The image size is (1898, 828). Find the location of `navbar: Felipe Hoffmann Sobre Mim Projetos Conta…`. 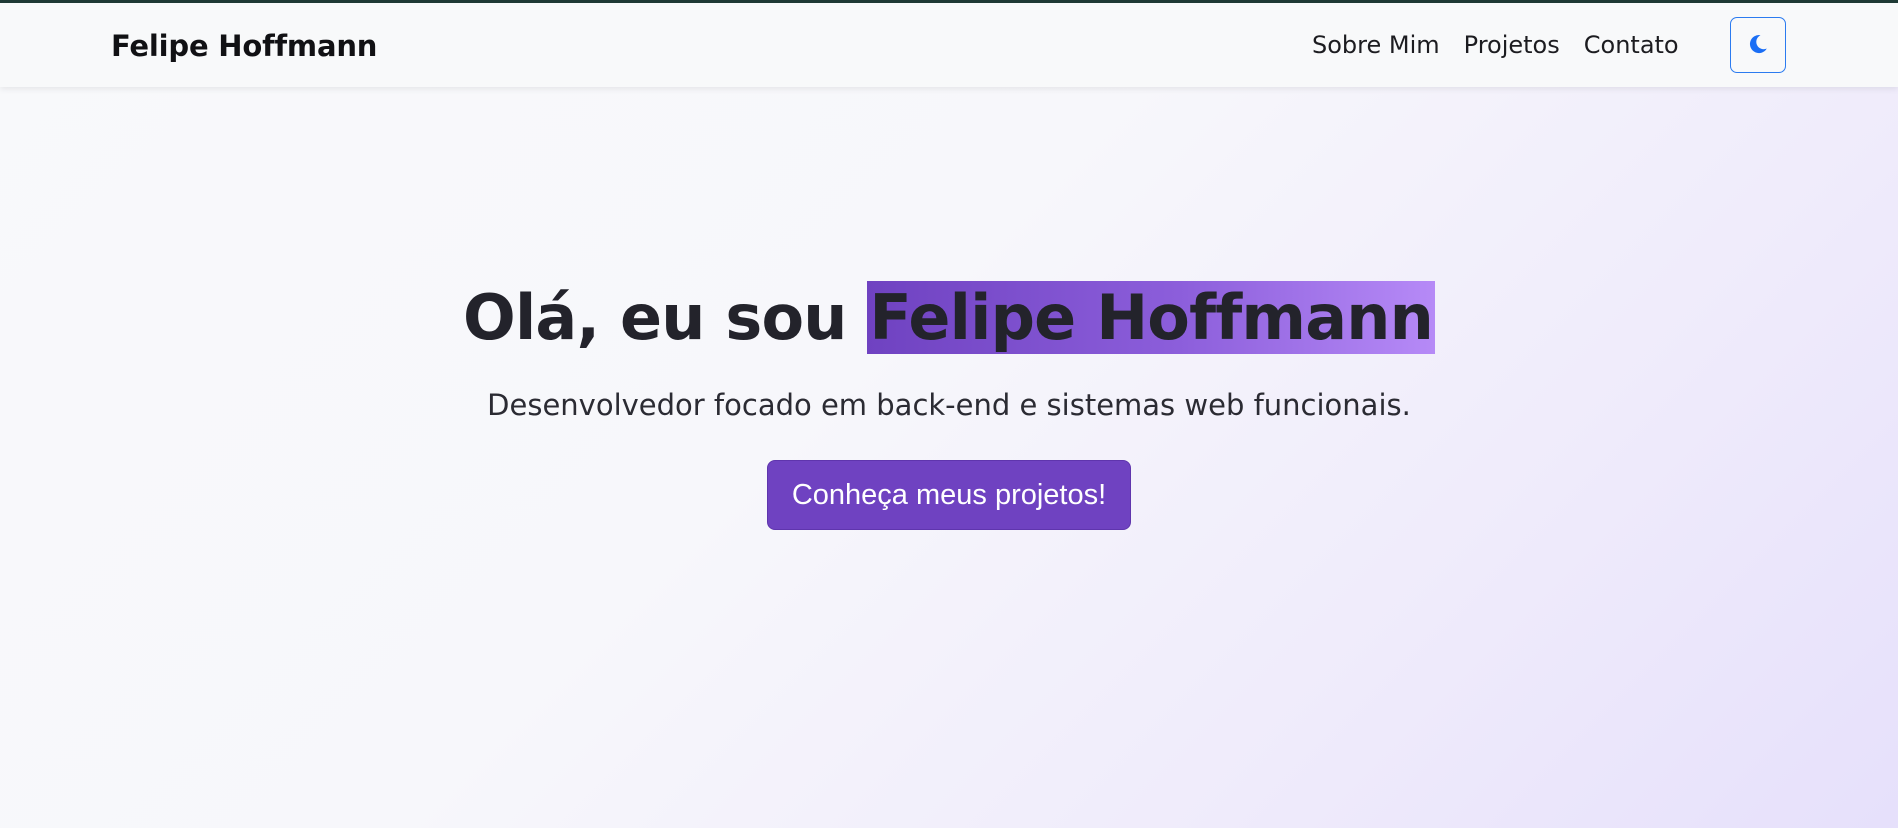

navbar: Felipe Hoffmann Sobre Mim Projetos Conta… is located at coordinates (949, 45).